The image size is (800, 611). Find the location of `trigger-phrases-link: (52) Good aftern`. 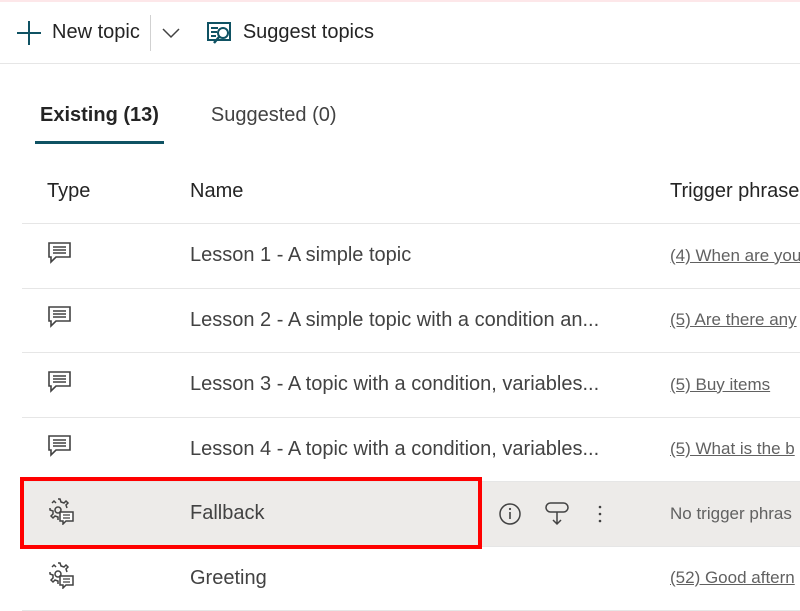

trigger-phrases-link: (52) Good aftern is located at coordinates (732, 577).